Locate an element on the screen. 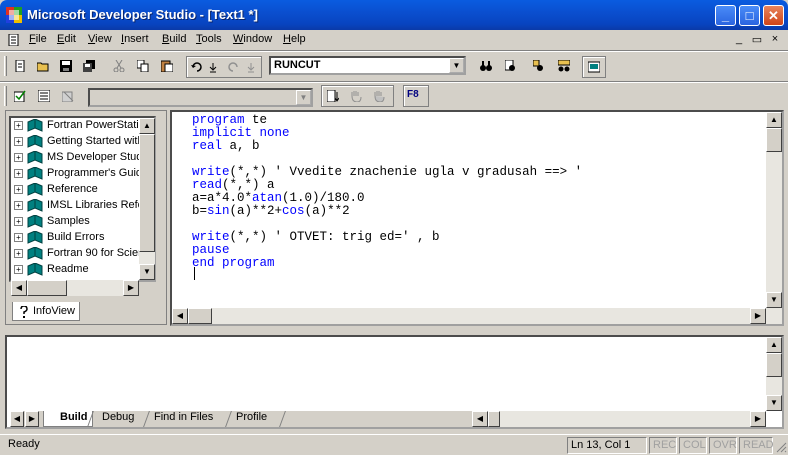  stop-build-icon is located at coordinates (68, 96).